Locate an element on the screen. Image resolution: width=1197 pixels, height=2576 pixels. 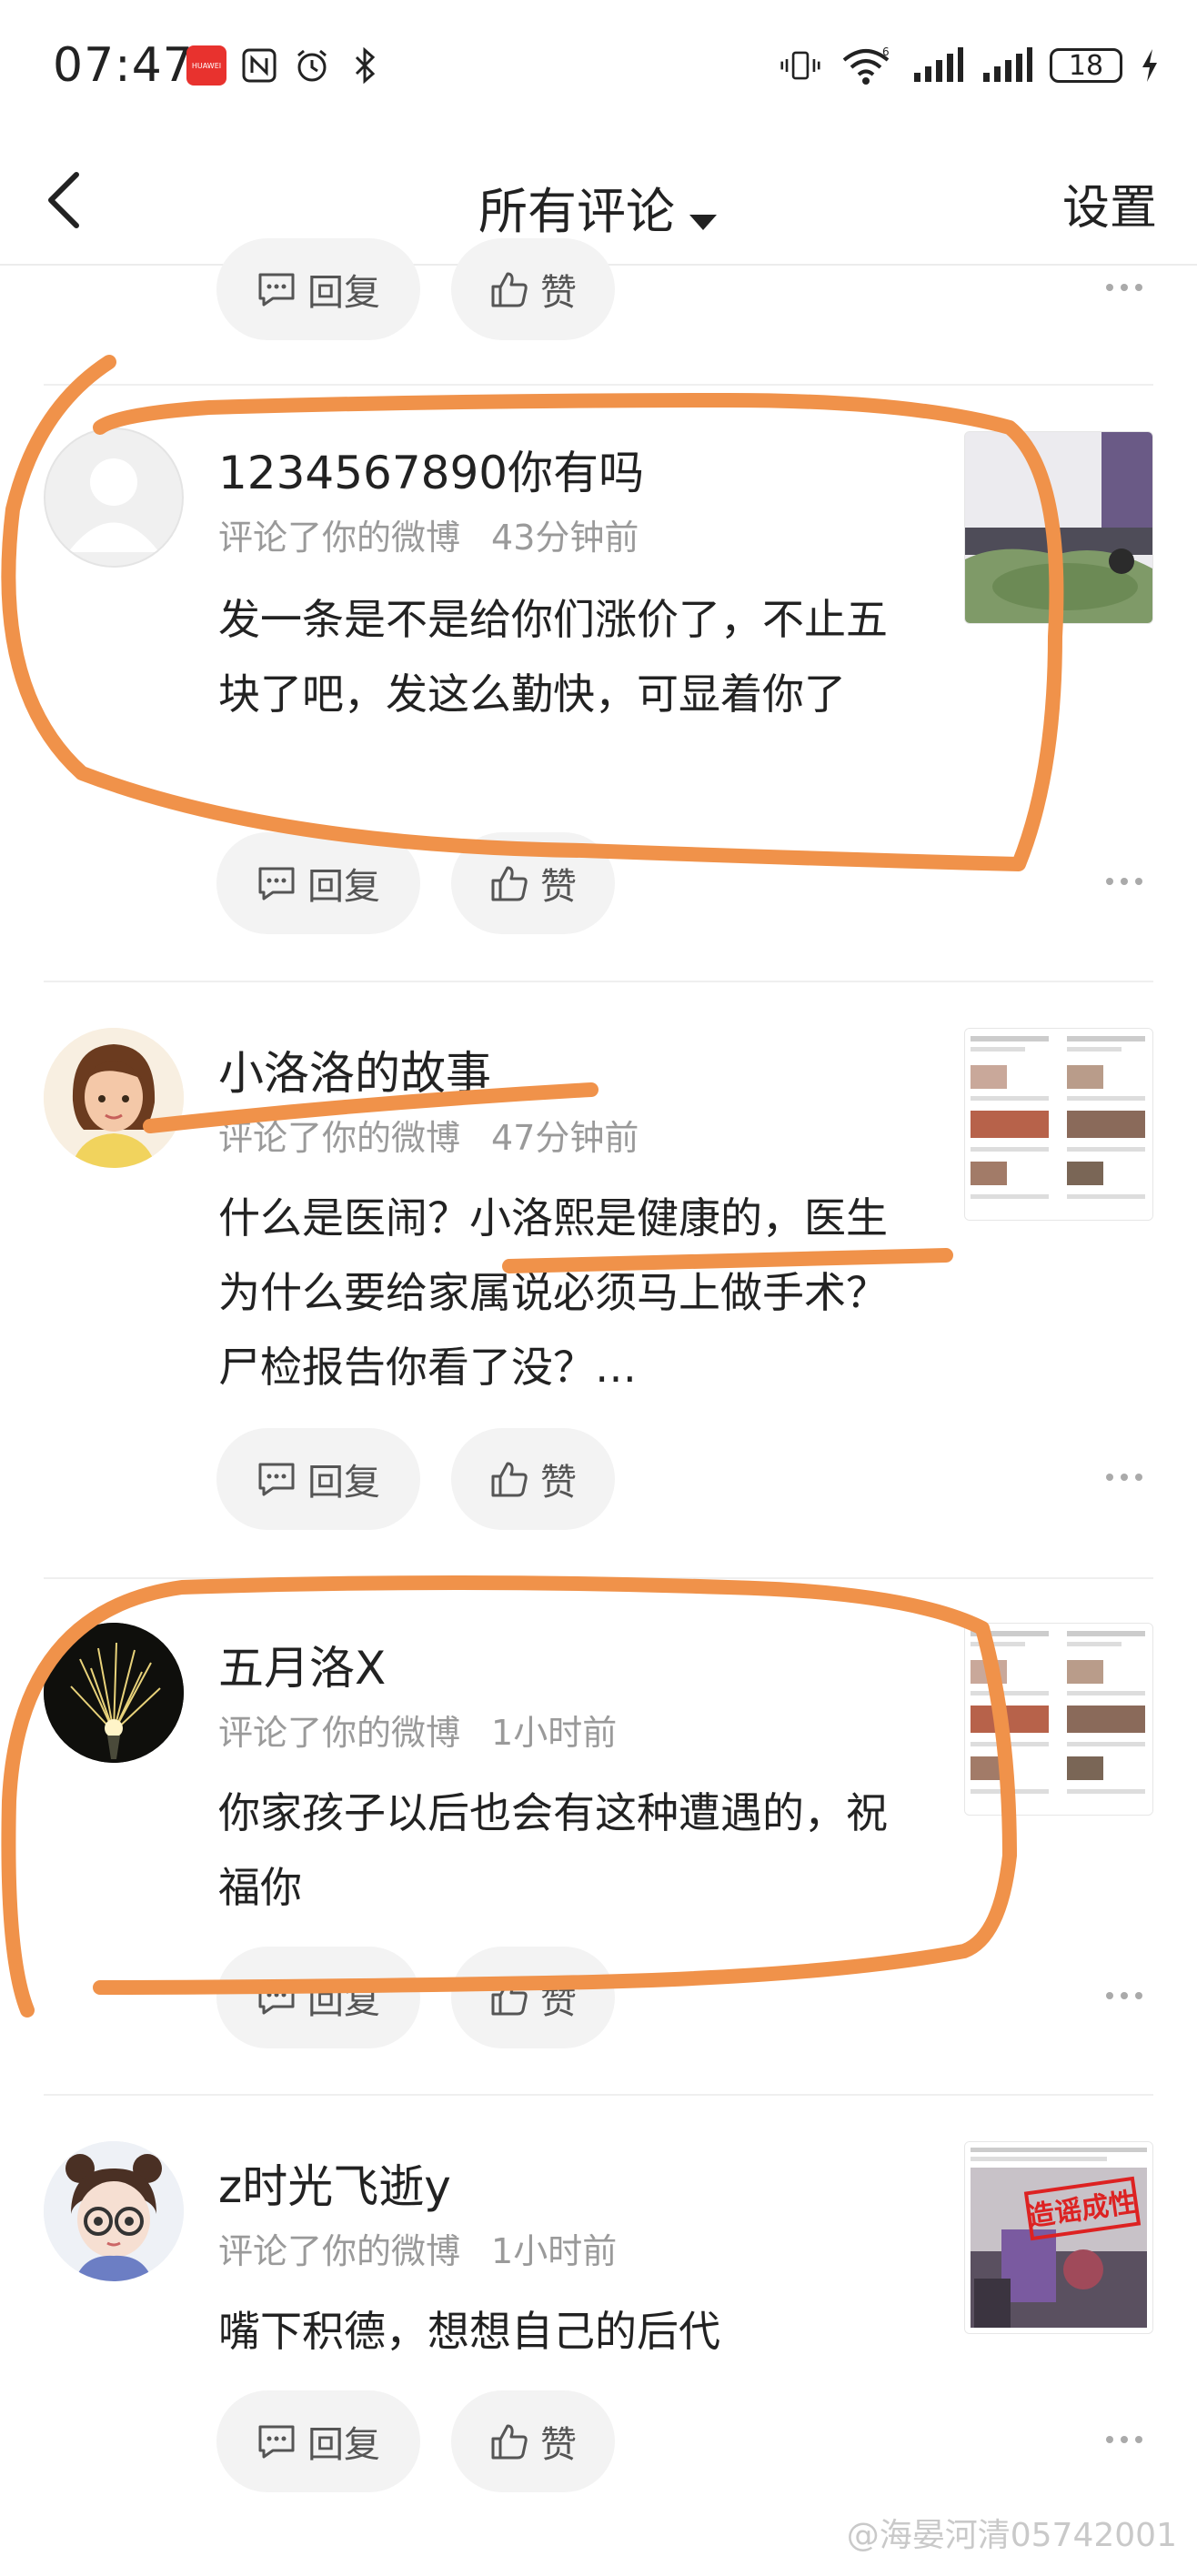
wifi-icon: 6 is located at coordinates (866, 65).